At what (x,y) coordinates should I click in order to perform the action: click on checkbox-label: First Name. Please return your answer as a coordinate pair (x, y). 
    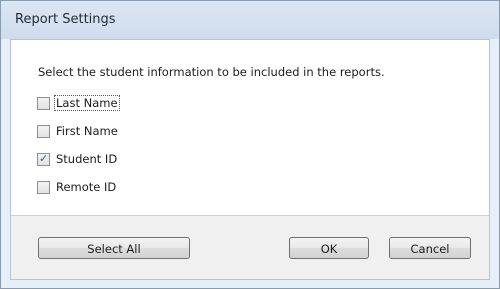
    Looking at the image, I should click on (87, 131).